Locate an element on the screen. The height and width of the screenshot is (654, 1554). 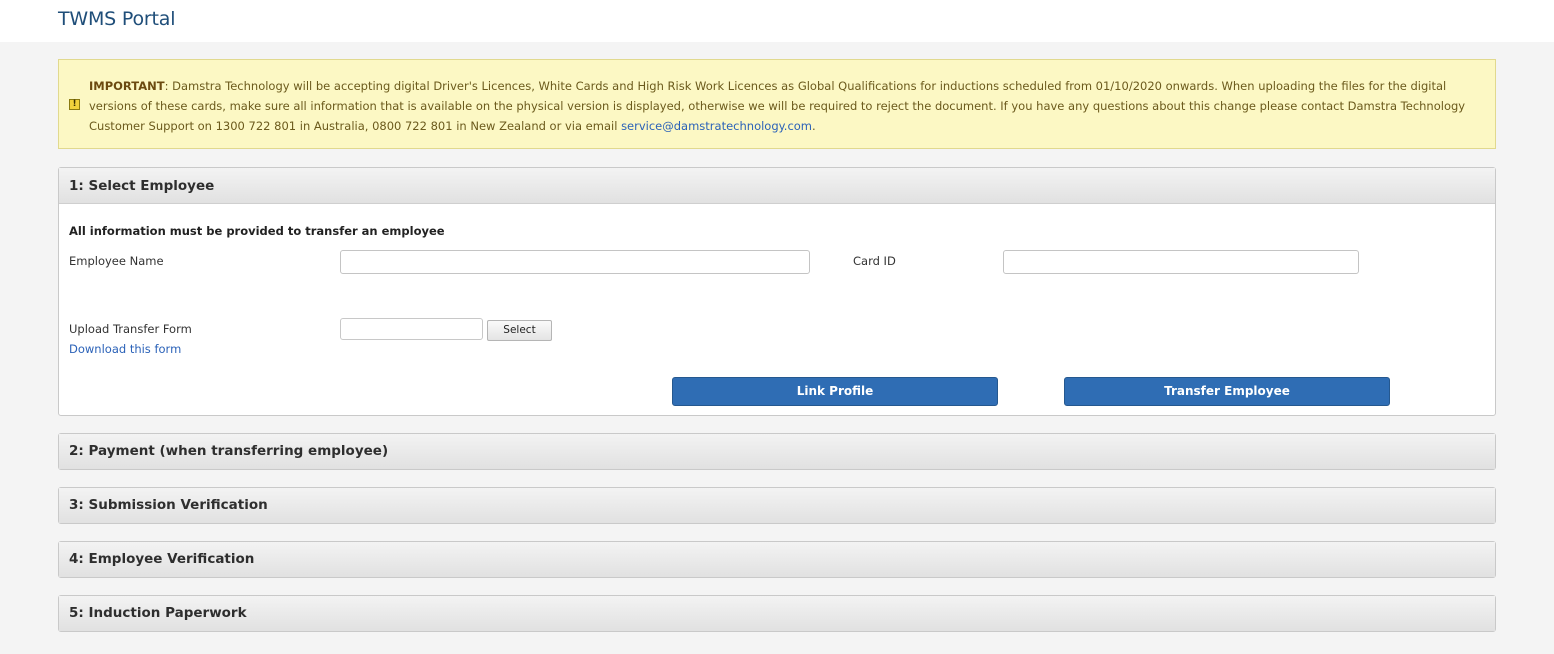
section-payment: 2: Payment (when transferring employee) is located at coordinates (777, 451).